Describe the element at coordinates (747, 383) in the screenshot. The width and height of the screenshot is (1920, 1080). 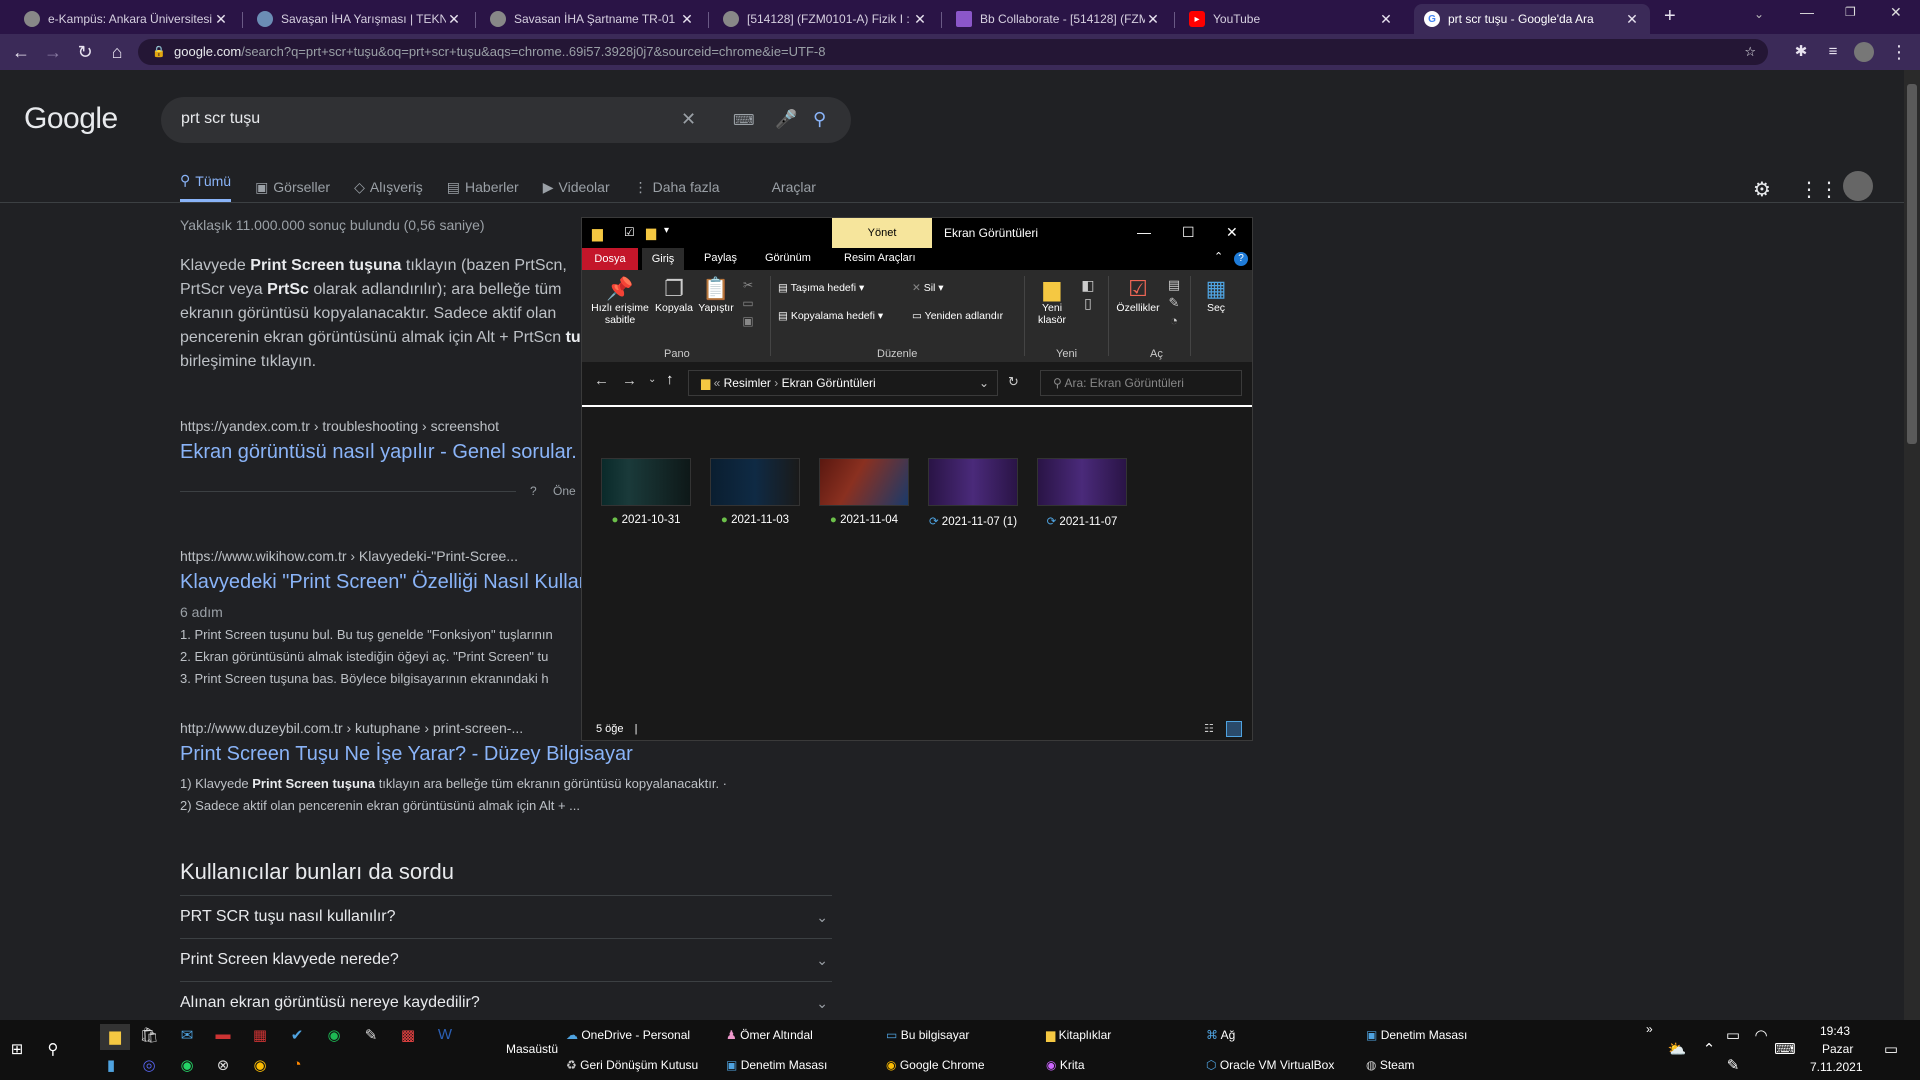
I see `breadcrumb-item: Resimler` at that location.